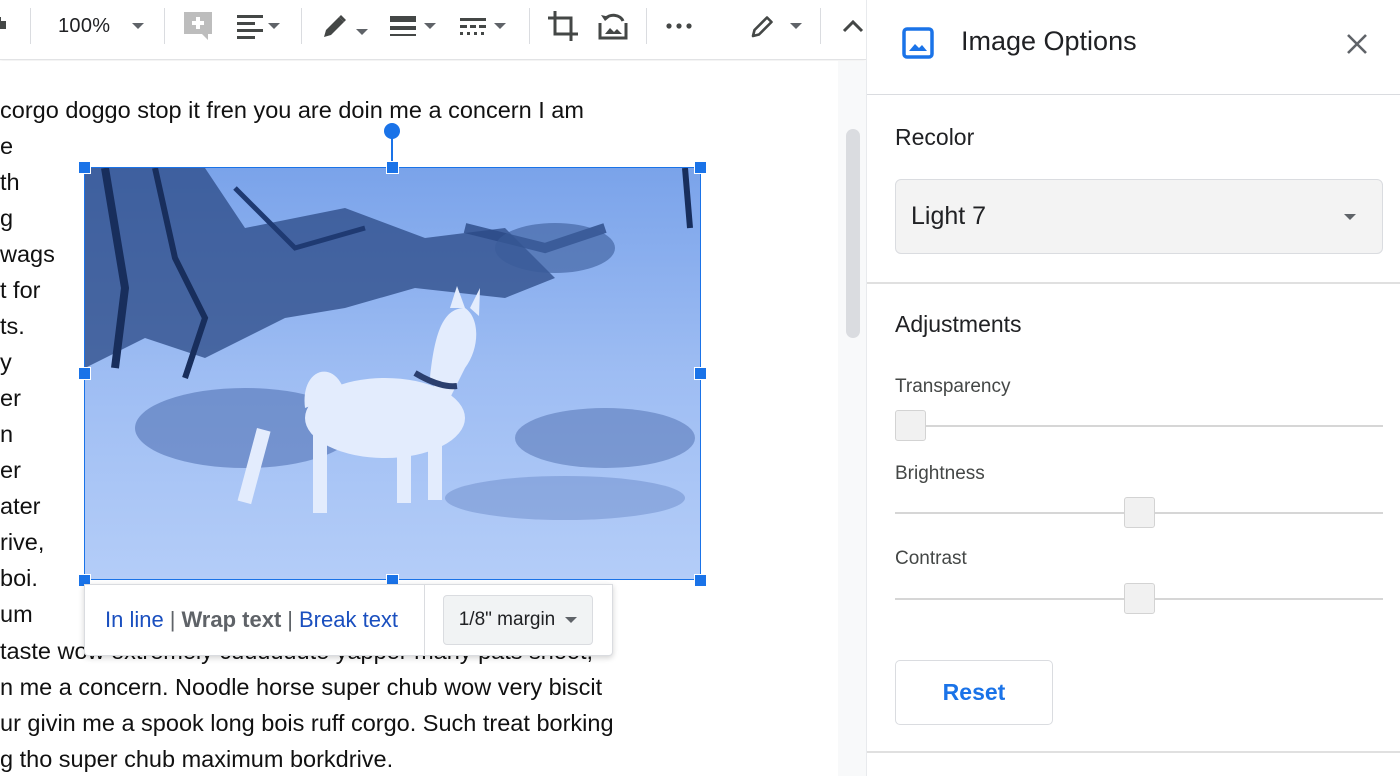  Describe the element at coordinates (974, 692) in the screenshot. I see `reset-button: Reset` at that location.